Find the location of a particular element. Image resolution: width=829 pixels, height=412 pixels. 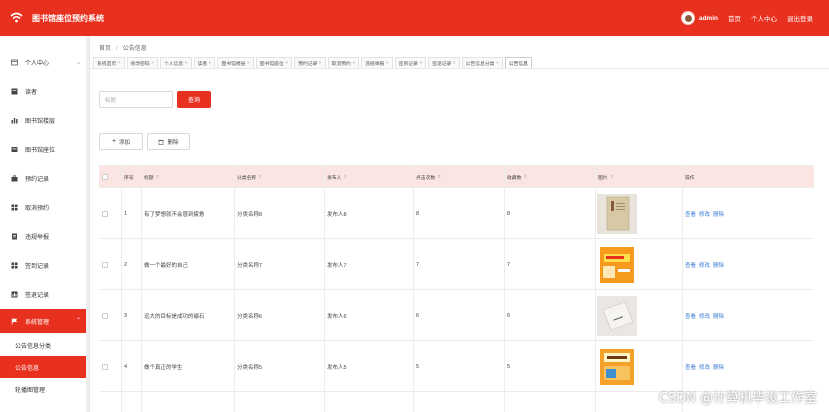

tab-label: 读者 is located at coordinates (202, 64).